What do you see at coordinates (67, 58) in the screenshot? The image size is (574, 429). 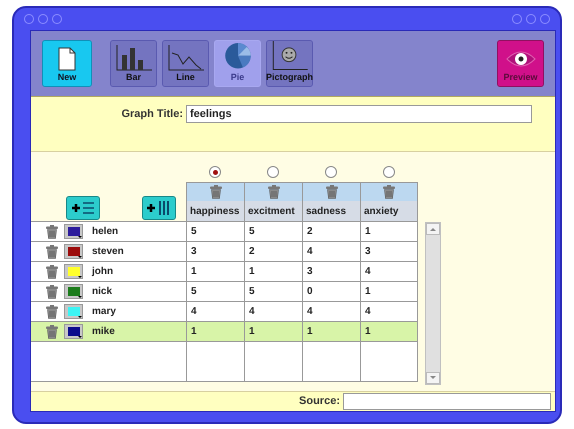 I see `document-icon` at bounding box center [67, 58].